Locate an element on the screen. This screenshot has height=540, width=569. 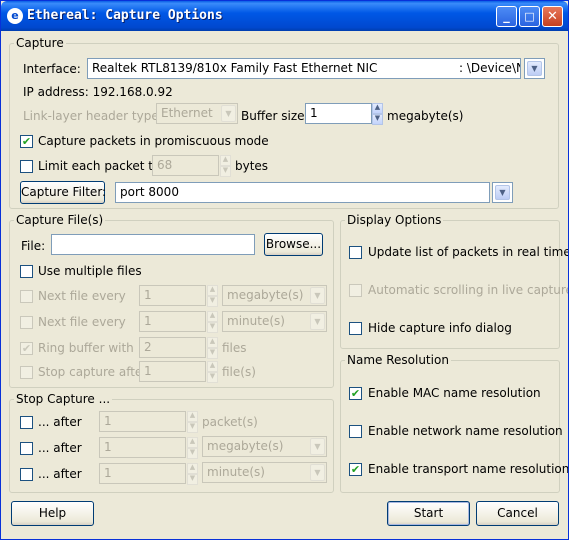
next-file-size-input: 1 is located at coordinates (172, 295).